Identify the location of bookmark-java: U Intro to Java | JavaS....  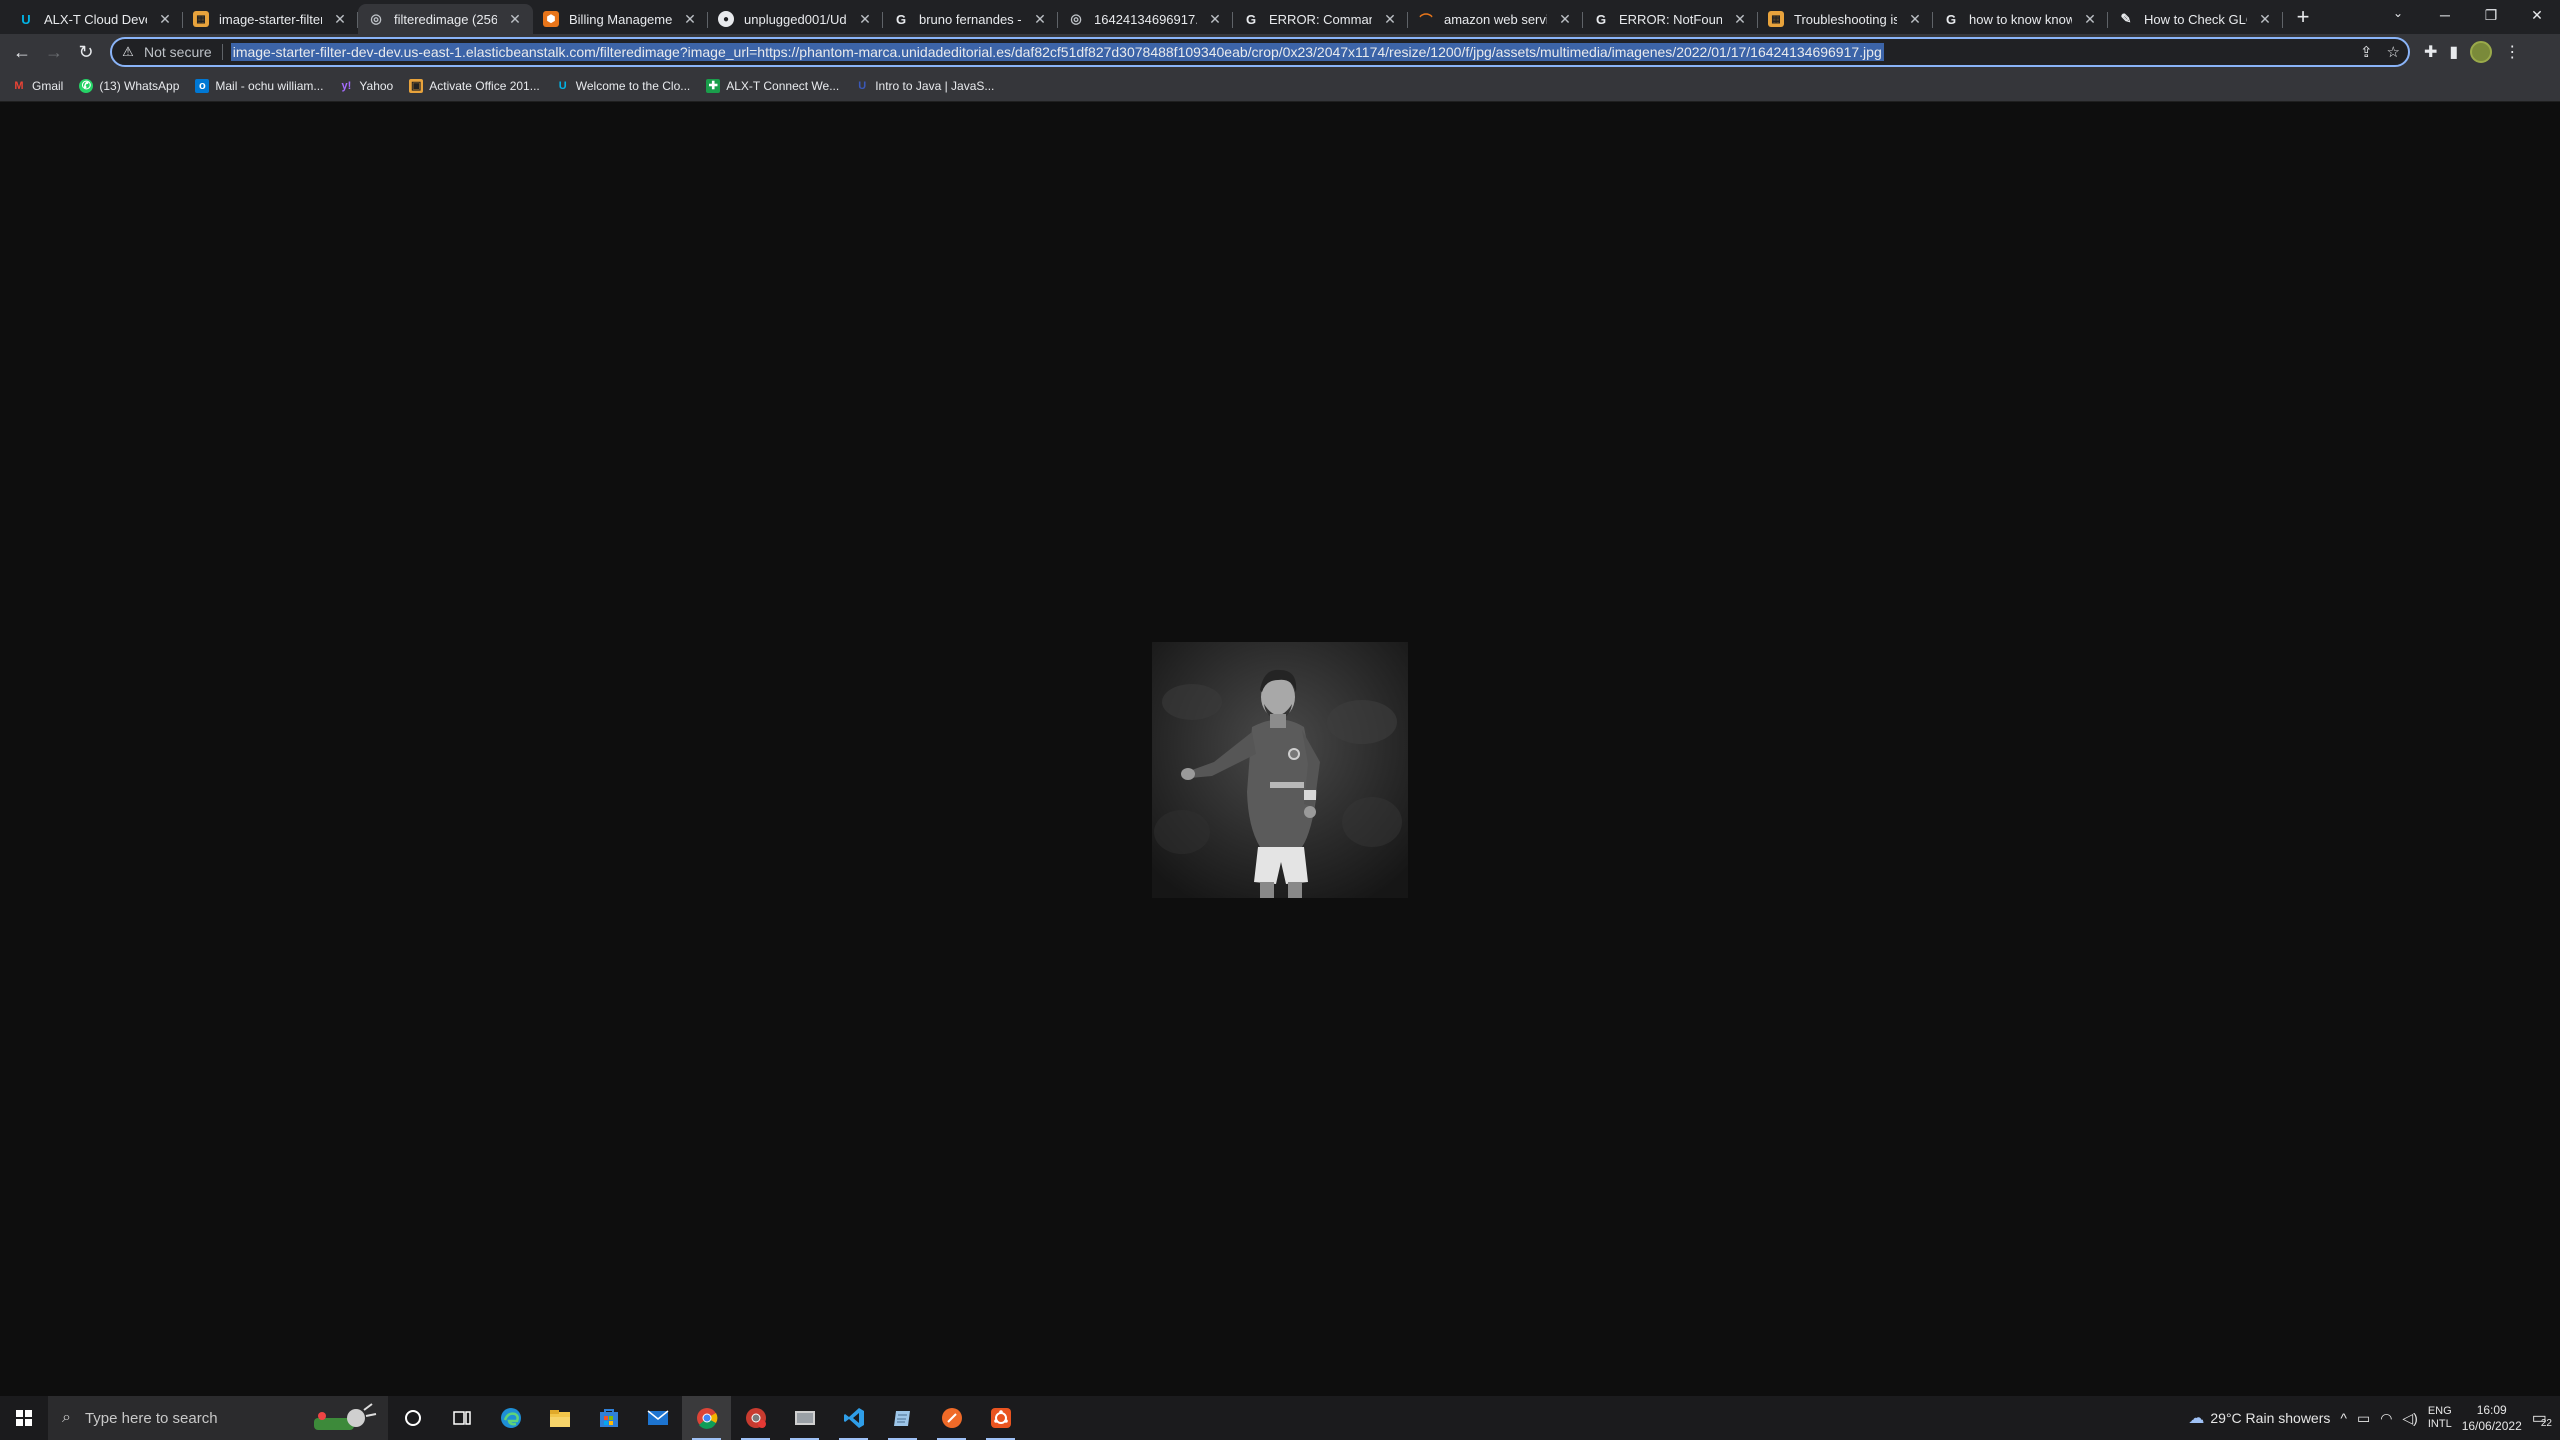
(924, 86).